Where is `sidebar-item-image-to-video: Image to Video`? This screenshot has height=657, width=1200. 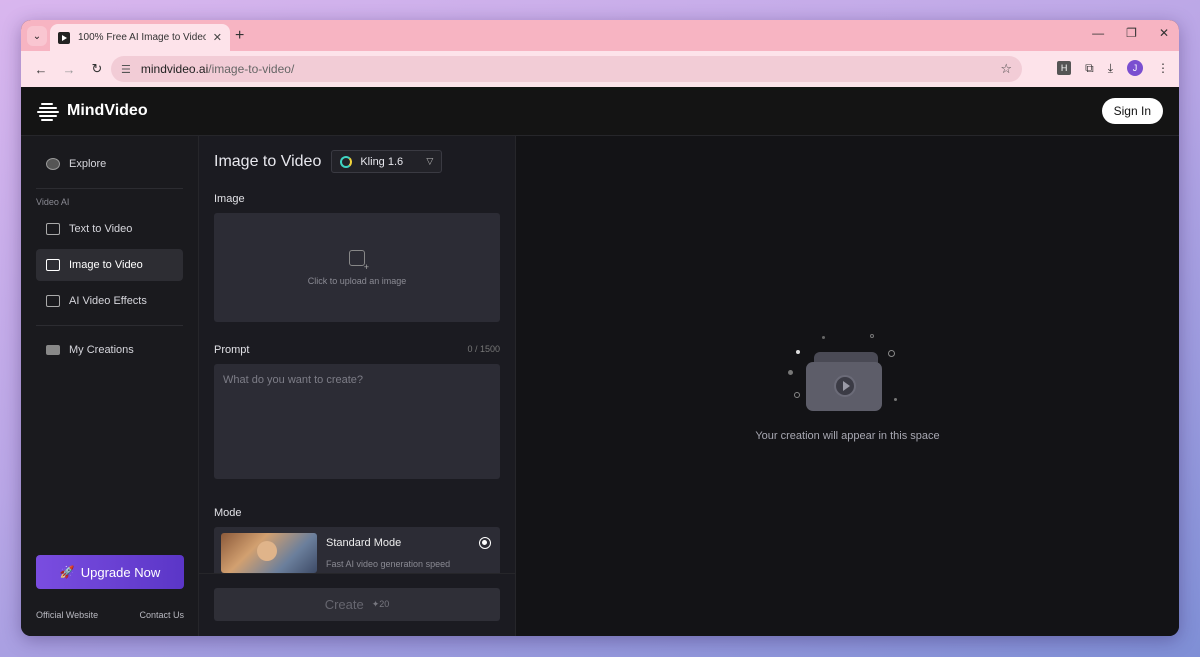
sidebar-item-image-to-video: Image to Video is located at coordinates (109, 265).